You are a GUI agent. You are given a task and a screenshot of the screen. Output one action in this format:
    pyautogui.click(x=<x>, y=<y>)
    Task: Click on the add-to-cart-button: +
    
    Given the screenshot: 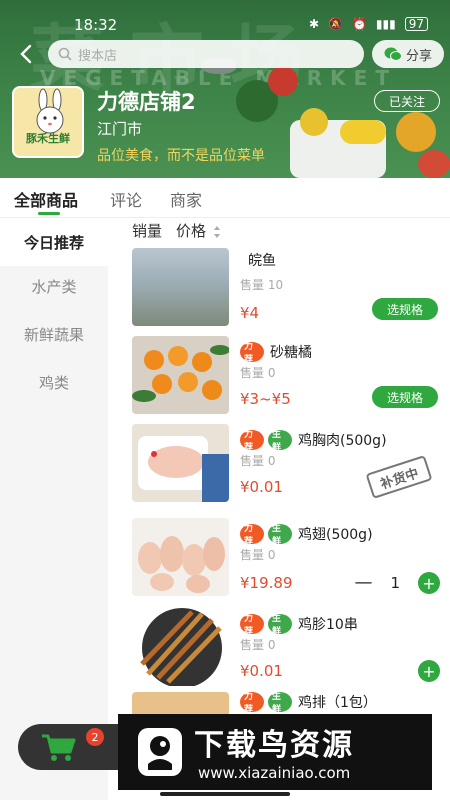 What is the action you would take?
    pyautogui.click(x=429, y=671)
    